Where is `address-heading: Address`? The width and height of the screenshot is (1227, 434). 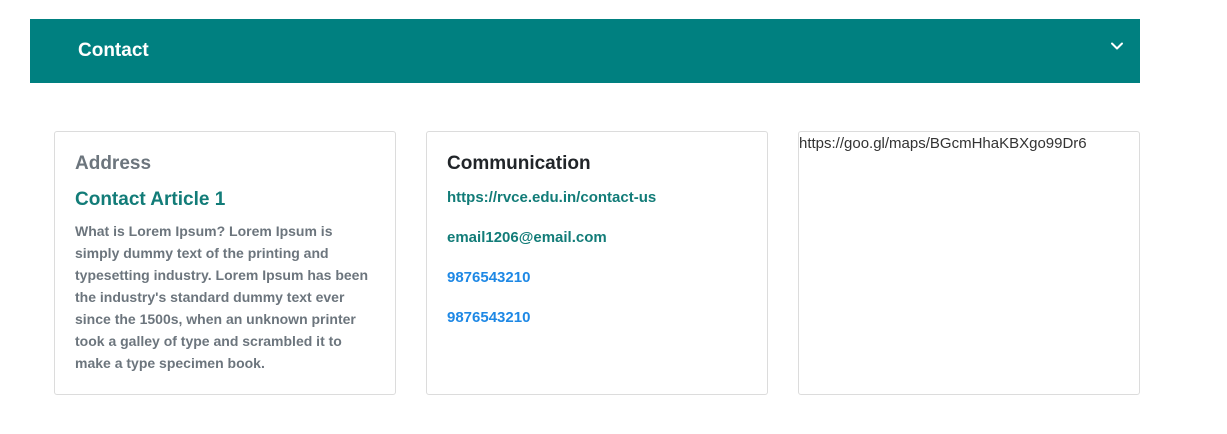 address-heading: Address is located at coordinates (113, 163).